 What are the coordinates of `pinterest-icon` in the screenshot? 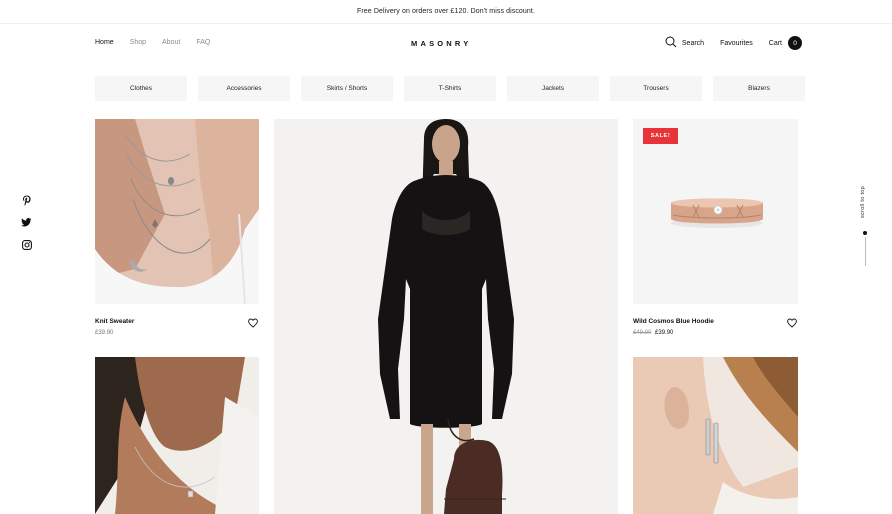 It's located at (26, 200).